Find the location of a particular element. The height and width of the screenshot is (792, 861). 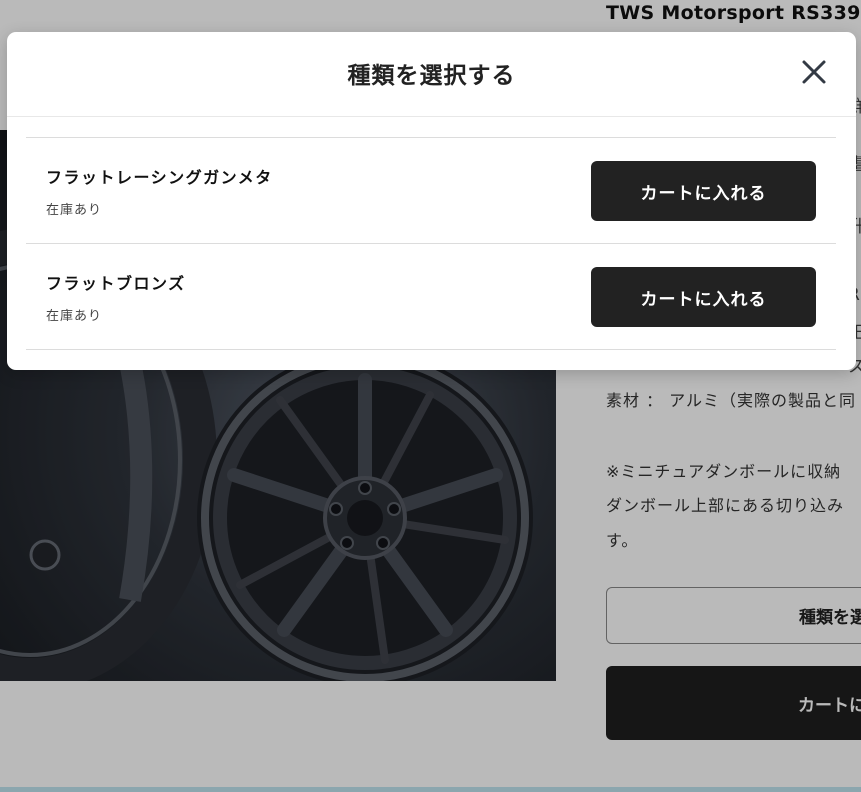

close-icon is located at coordinates (814, 72).